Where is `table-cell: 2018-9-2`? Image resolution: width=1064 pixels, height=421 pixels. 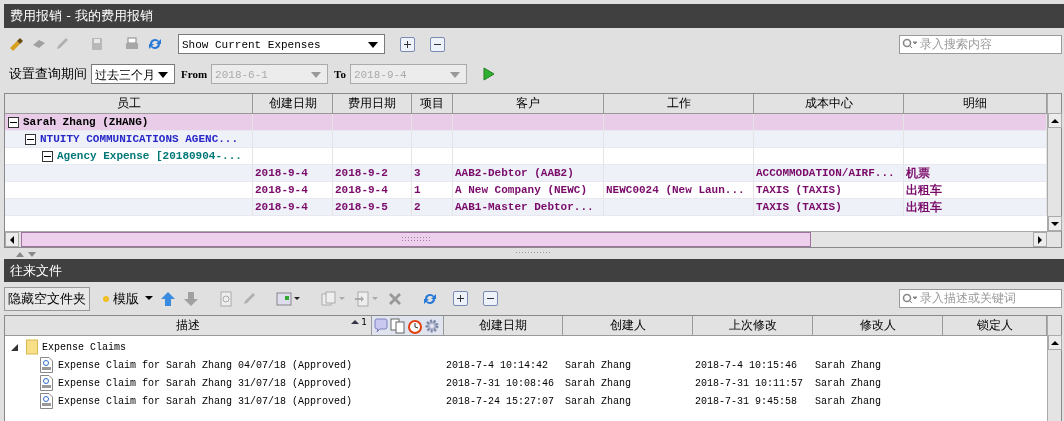 table-cell: 2018-9-2 is located at coordinates (361, 173).